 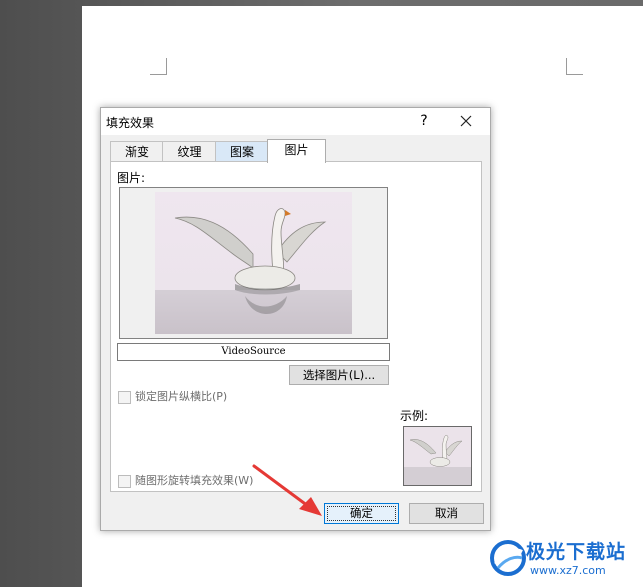 What do you see at coordinates (424, 121) in the screenshot?
I see `help-button: ?` at bounding box center [424, 121].